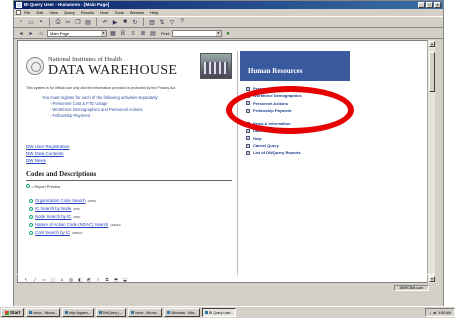 The image size is (455, 318). What do you see at coordinates (41, 34) in the screenshot?
I see `home-icon: ⌂` at bounding box center [41, 34].